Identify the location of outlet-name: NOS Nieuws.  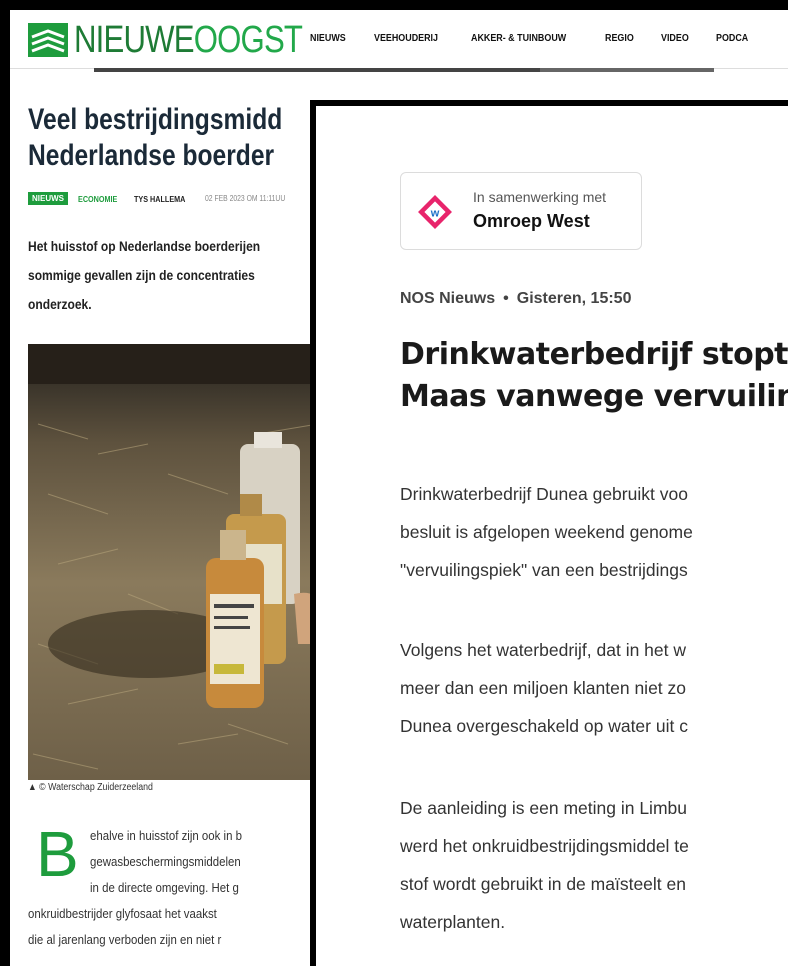
(448, 298).